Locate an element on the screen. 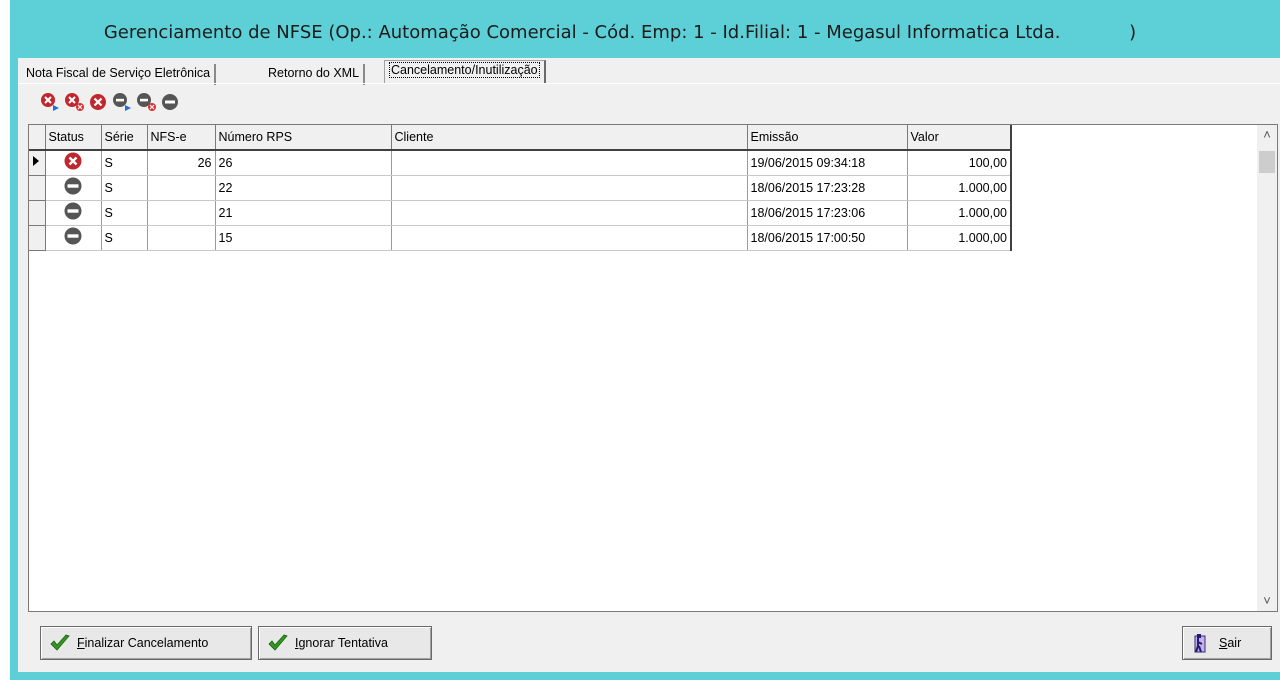 Image resolution: width=1280 pixels, height=680 pixels. inutilize-send-icon is located at coordinates (123, 102).